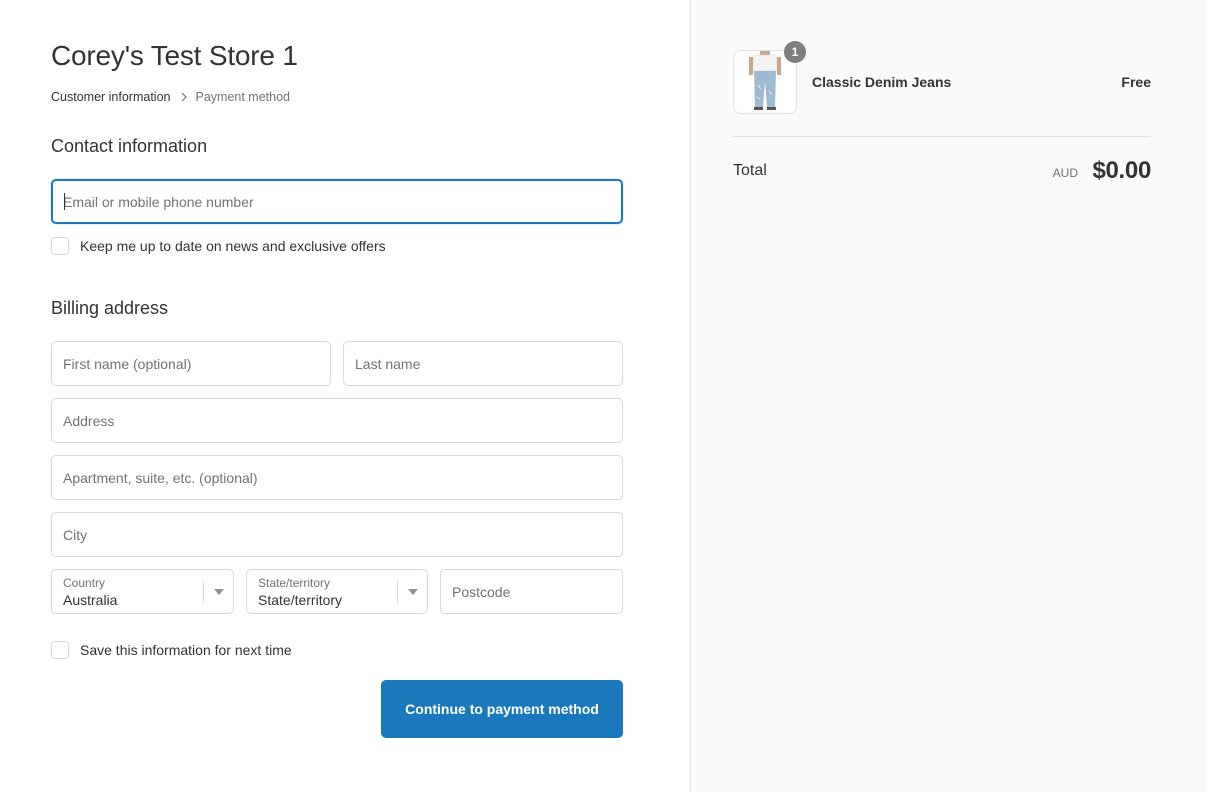 Image resolution: width=1207 pixels, height=792 pixels. Describe the element at coordinates (90, 600) in the screenshot. I see `country-value: Australia` at that location.